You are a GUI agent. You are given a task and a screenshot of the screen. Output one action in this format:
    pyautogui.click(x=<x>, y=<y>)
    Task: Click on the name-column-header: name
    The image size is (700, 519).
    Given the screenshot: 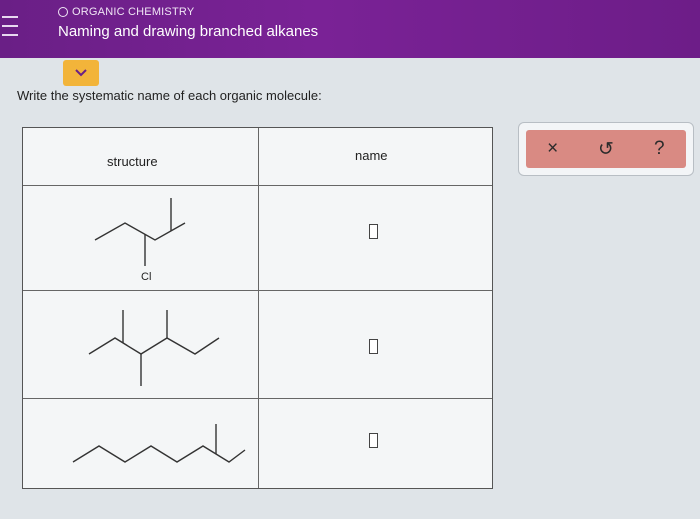 What is the action you would take?
    pyautogui.click(x=371, y=155)
    